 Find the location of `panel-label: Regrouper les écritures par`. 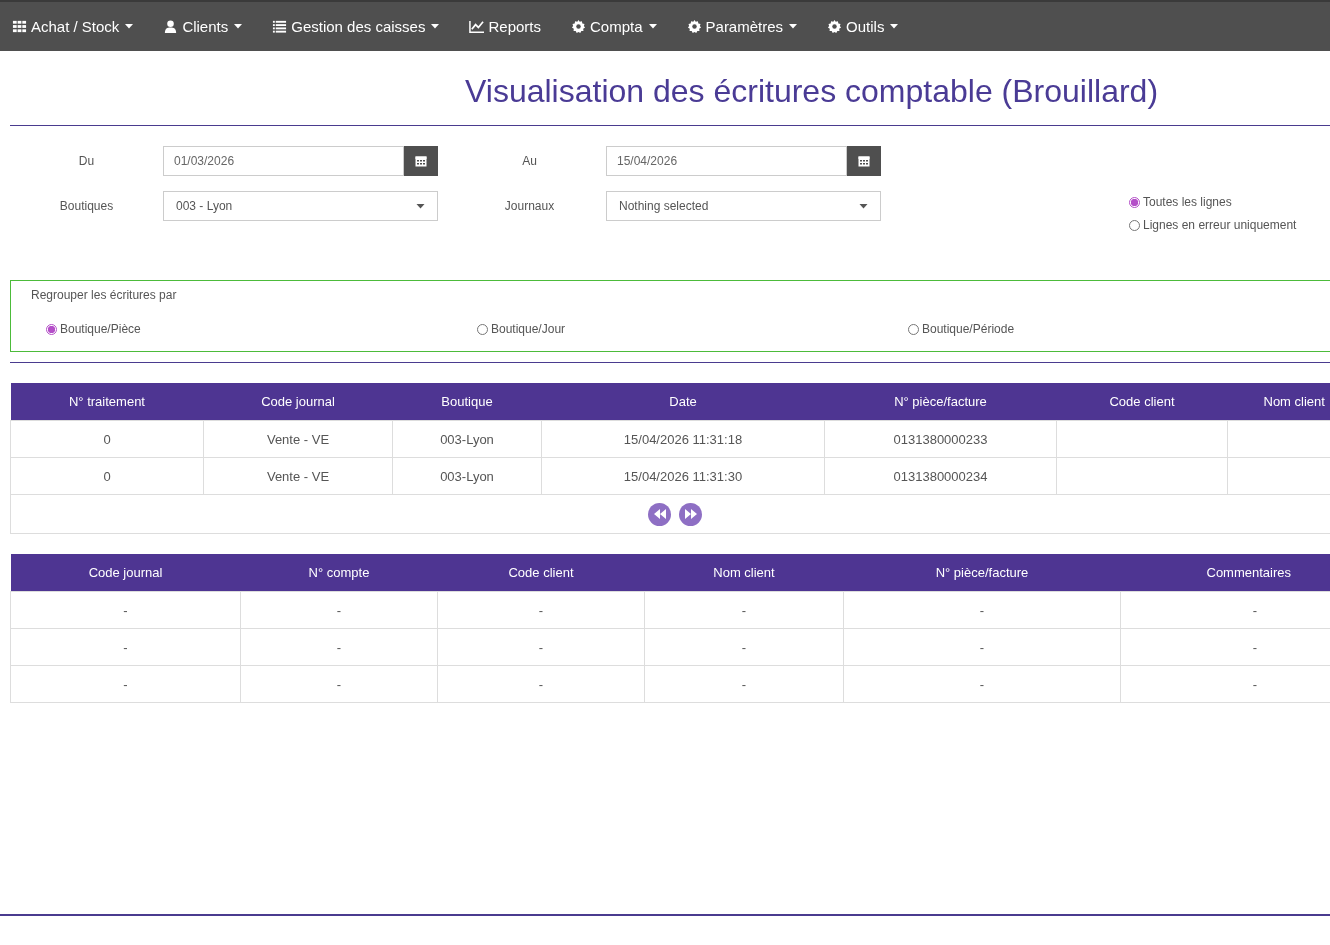

panel-label: Regrouper les écritures par is located at coordinates (104, 295).